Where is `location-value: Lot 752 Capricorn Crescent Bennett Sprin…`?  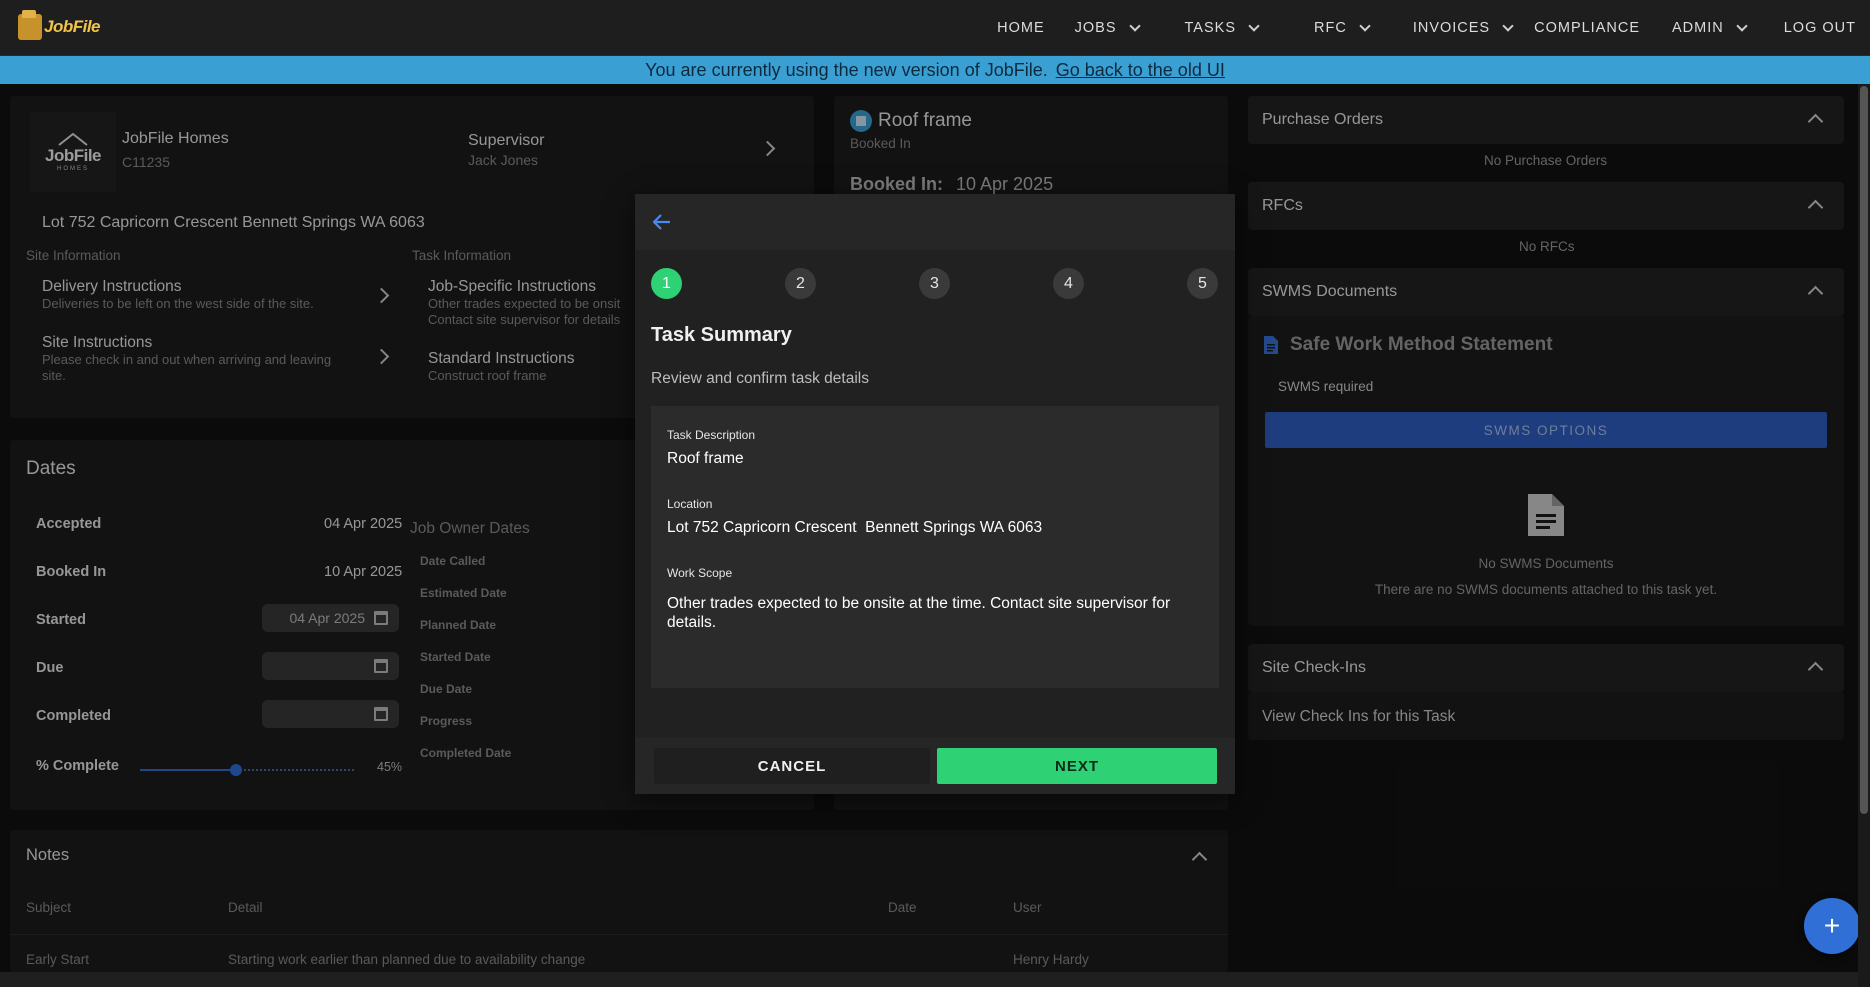
location-value: Lot 752 Capricorn Crescent Bennett Sprin… is located at coordinates (855, 527).